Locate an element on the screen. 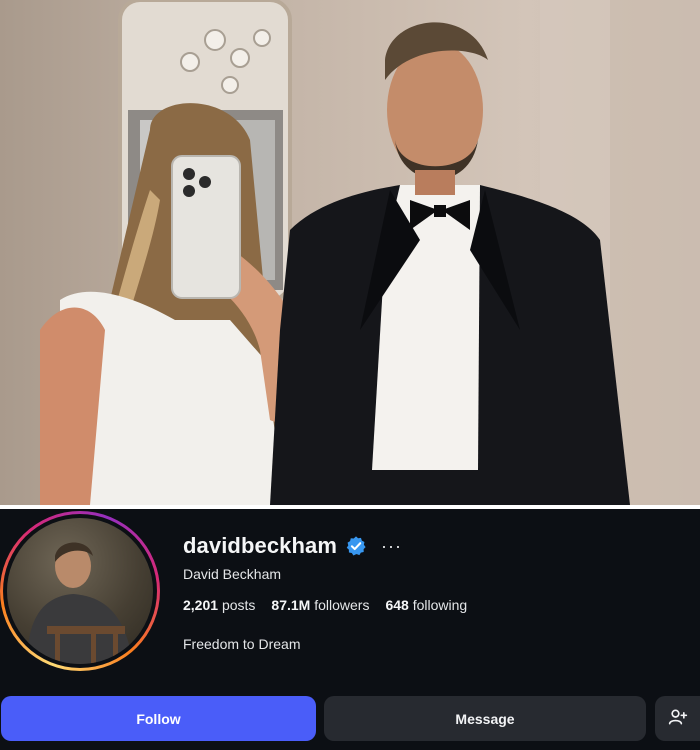 This screenshot has width=700, height=750. person-add-svg is located at coordinates (677, 717).